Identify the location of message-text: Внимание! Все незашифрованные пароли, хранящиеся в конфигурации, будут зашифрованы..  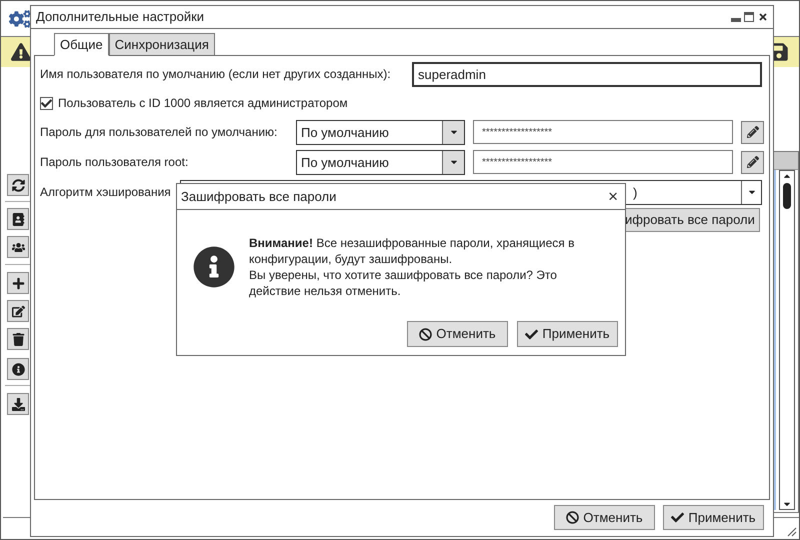
(412, 251).